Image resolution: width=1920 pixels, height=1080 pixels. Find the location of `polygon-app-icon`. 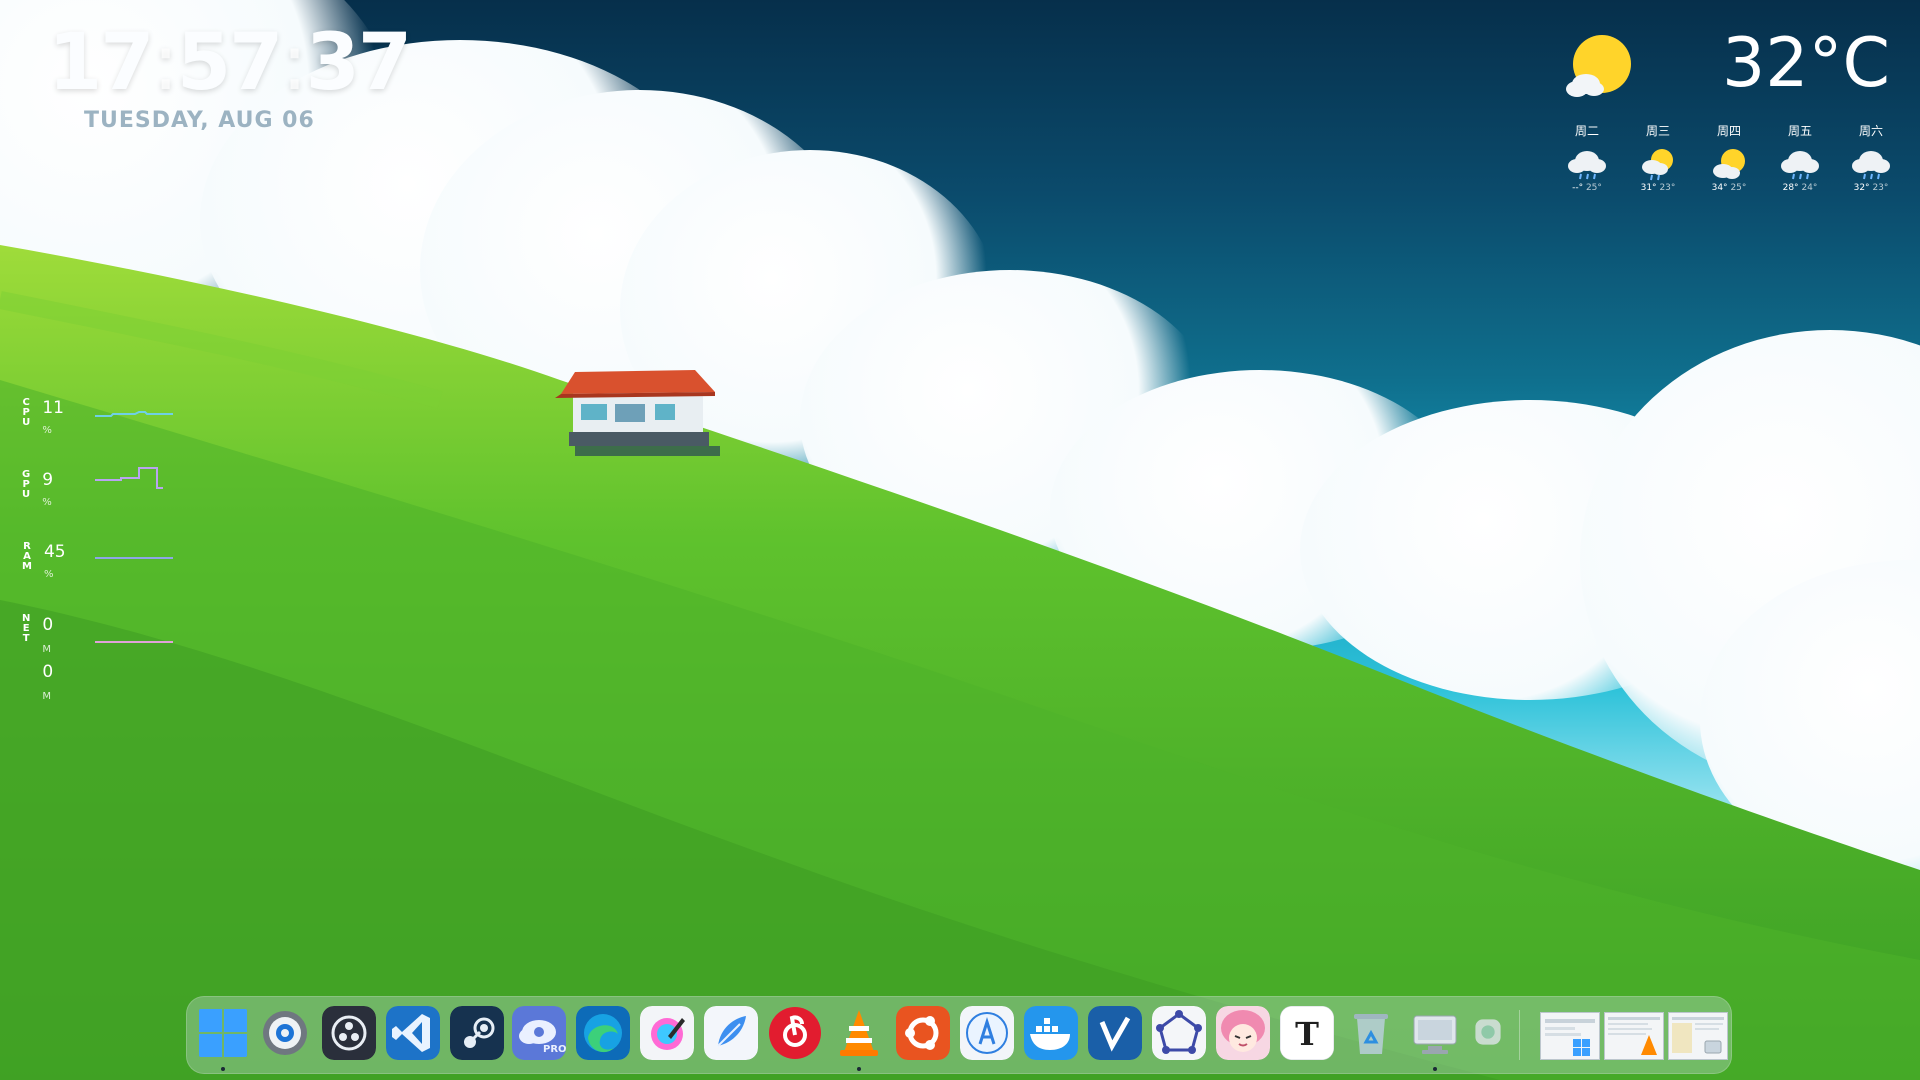

polygon-app-icon is located at coordinates (1179, 1033).